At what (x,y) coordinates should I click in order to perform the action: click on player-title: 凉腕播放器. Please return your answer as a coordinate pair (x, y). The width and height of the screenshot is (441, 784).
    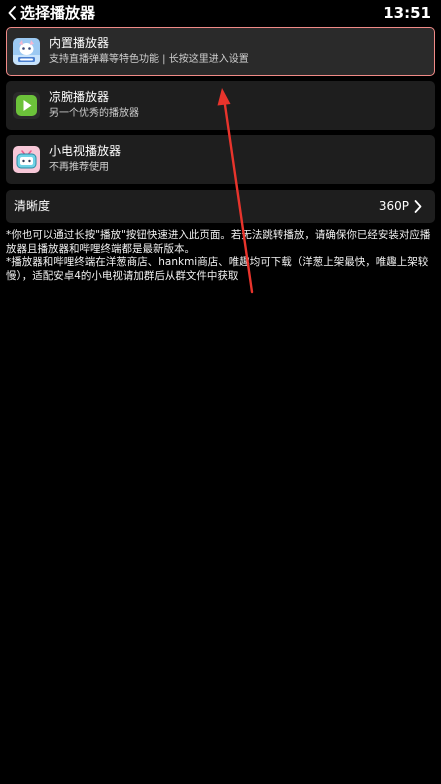
    Looking at the image, I should click on (79, 97).